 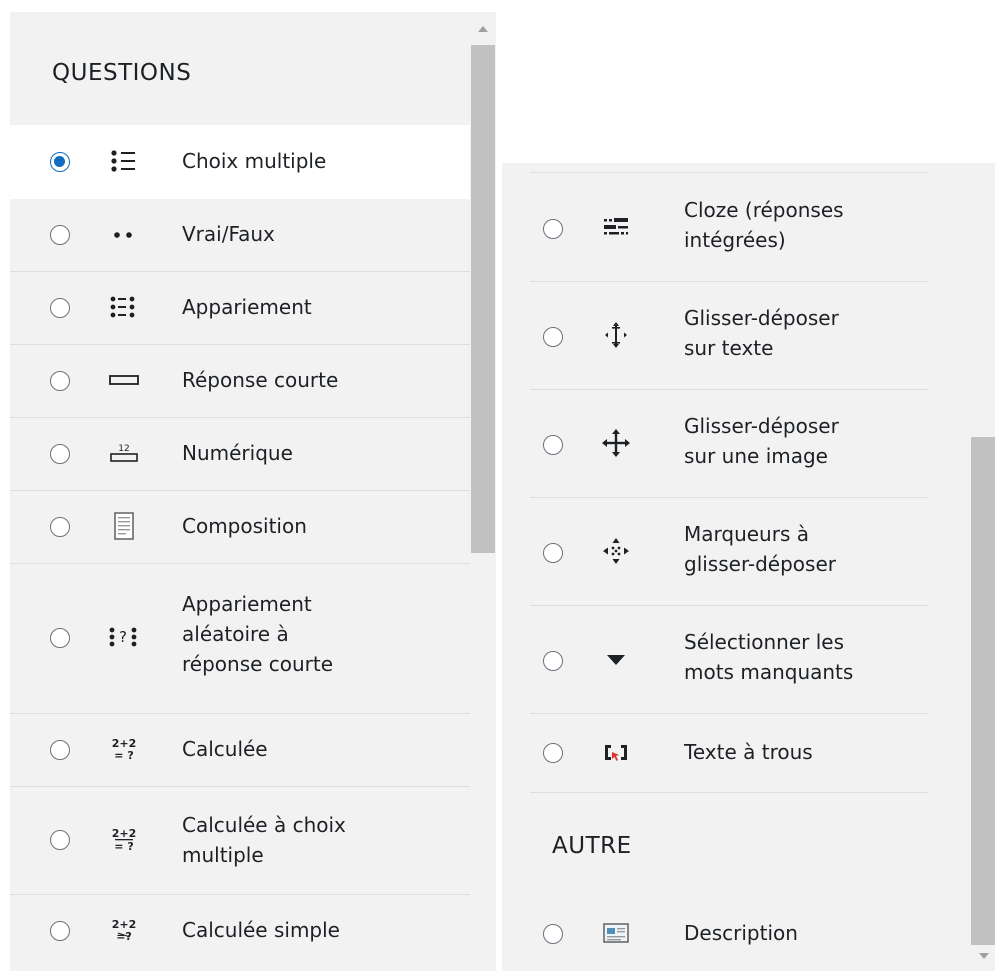 I want to click on qtype-radio-ddimageortext, so click(x=553, y=445).